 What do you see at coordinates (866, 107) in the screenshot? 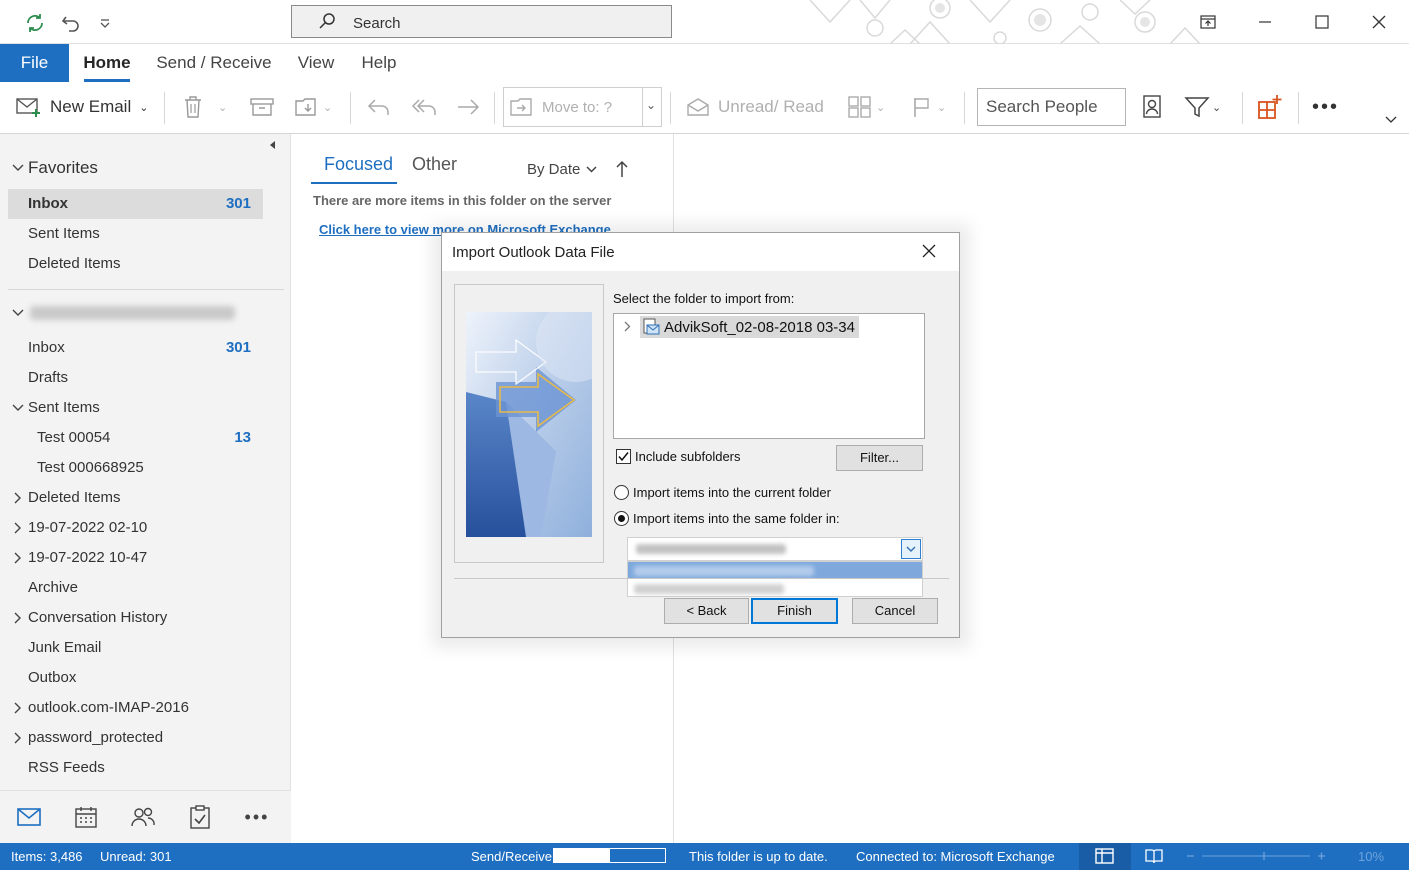
I see `categorize-button: ⌄` at bounding box center [866, 107].